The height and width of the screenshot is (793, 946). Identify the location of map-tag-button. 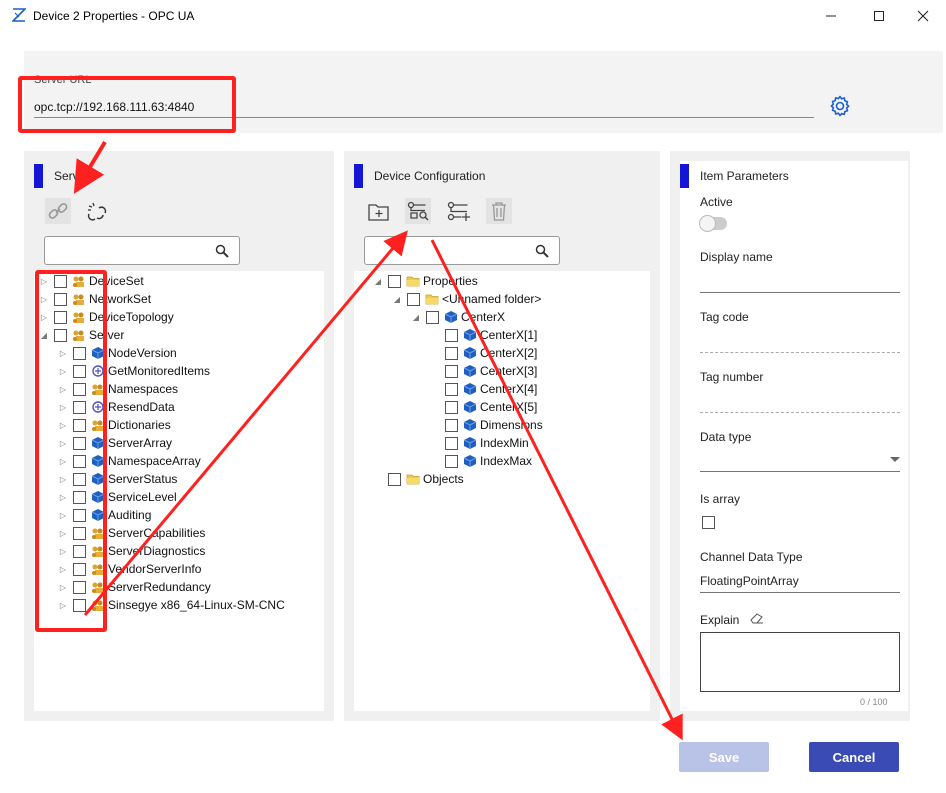
(418, 211).